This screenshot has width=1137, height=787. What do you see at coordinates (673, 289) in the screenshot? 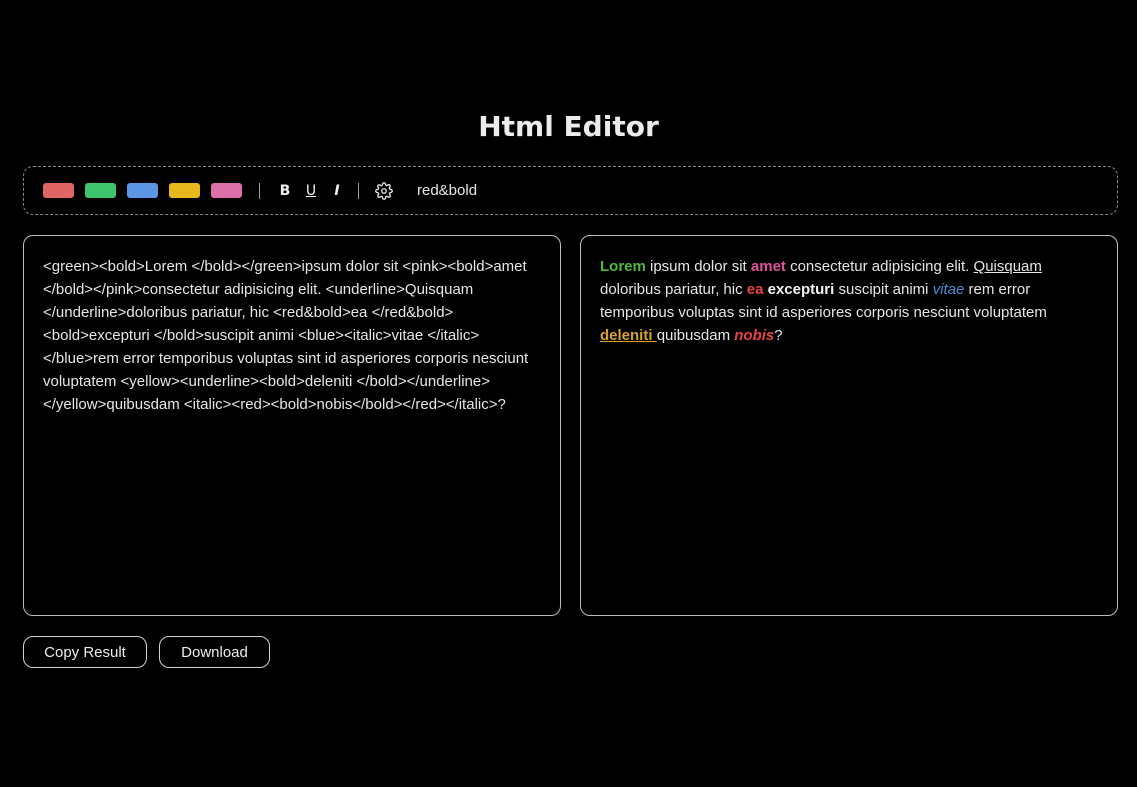
I see `preview-segment: doloribus pariatur, hic` at bounding box center [673, 289].